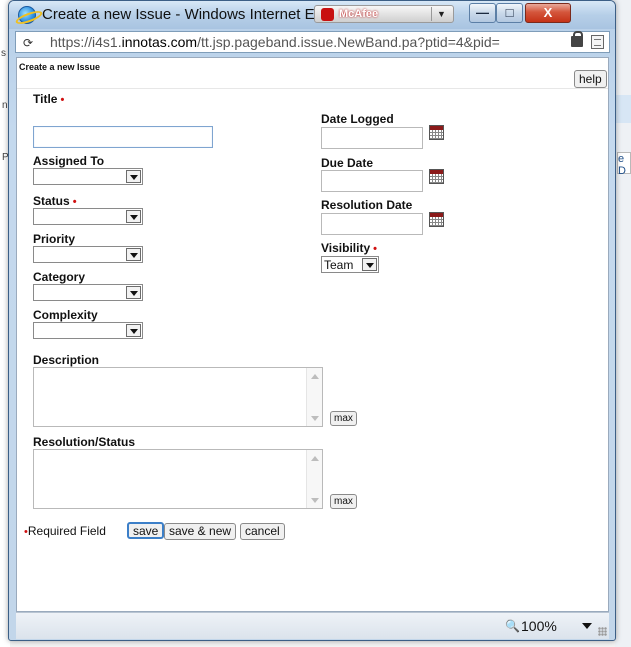 Image resolution: width=631 pixels, height=647 pixels. I want to click on cancel-button: cancel, so click(262, 531).